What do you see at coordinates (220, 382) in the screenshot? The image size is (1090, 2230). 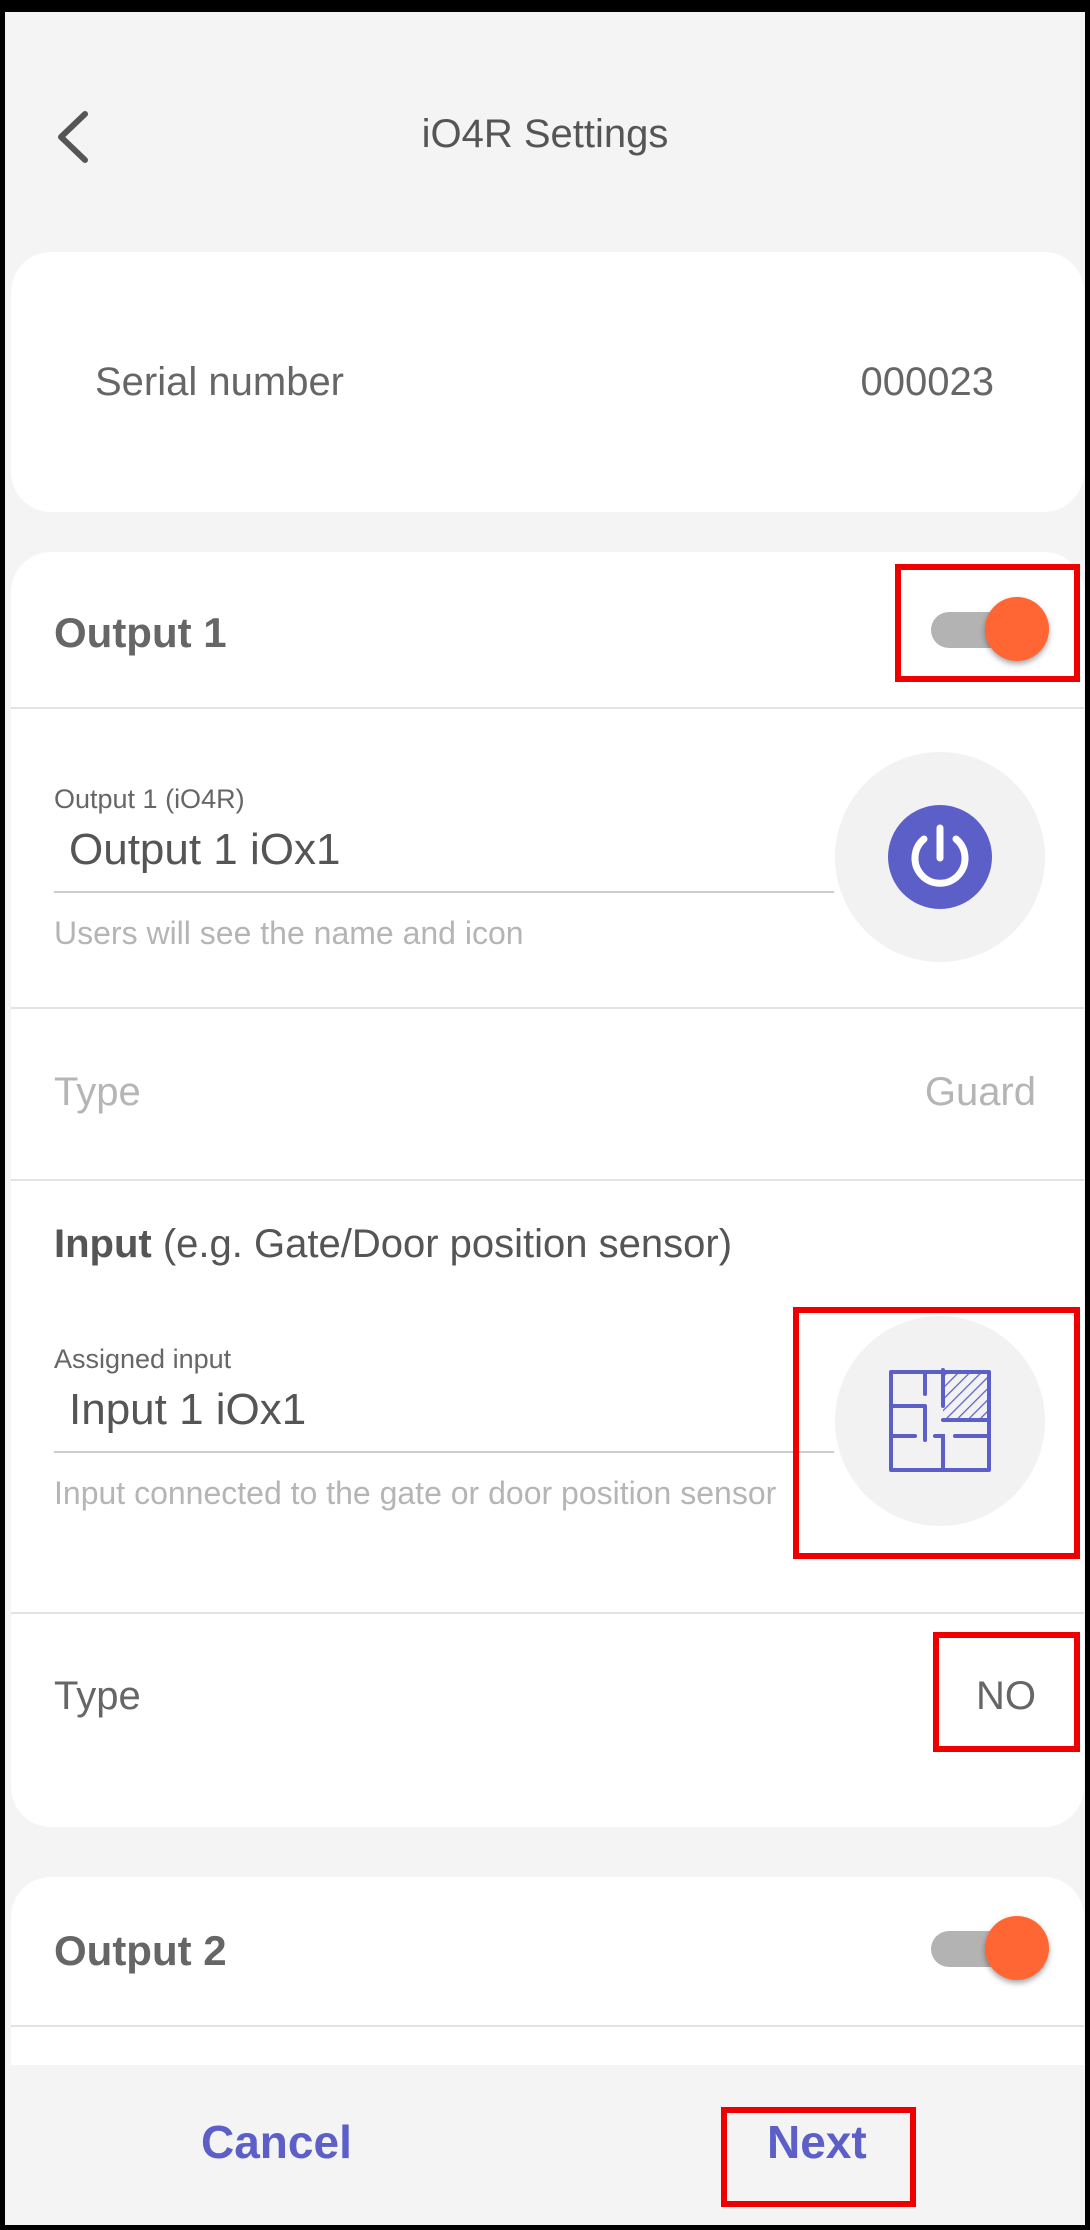 I see `serial-number-label: Serial number` at bounding box center [220, 382].